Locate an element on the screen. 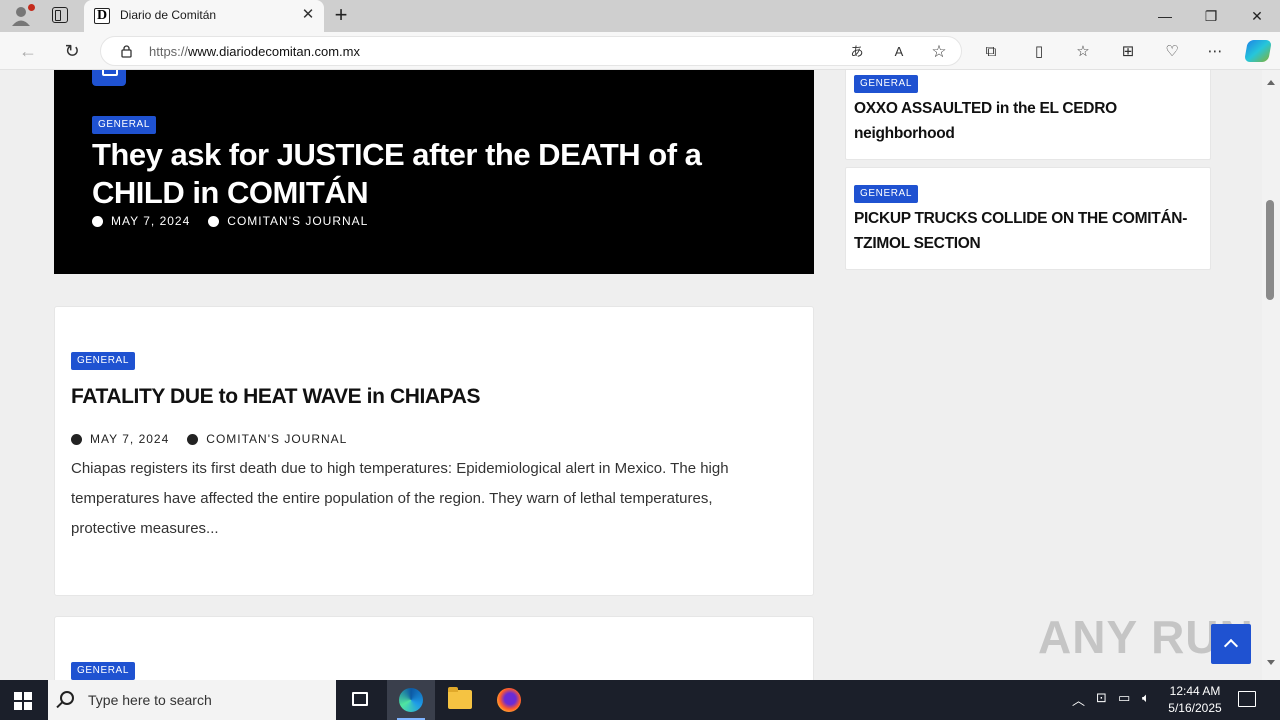  address-bar: https://www.diariodecomitan.com.mx あ A ☆ is located at coordinates (531, 51).